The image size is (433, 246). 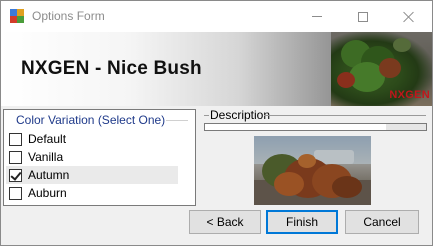 I want to click on variation-preview-image, so click(x=312, y=170).